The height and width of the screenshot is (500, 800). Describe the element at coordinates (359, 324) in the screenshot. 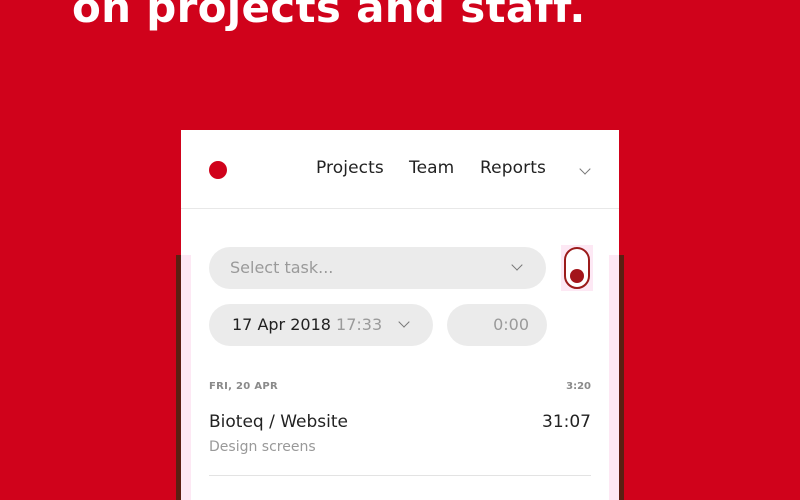

I see `time-value: 17:33` at that location.